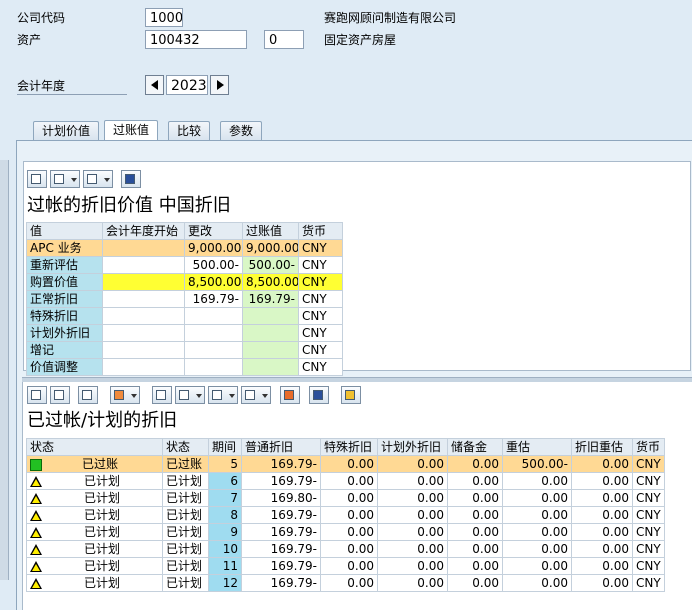 This screenshot has height=610, width=692. Describe the element at coordinates (184, 316) in the screenshot. I see `table-row: 特殊折旧 CNY` at that location.